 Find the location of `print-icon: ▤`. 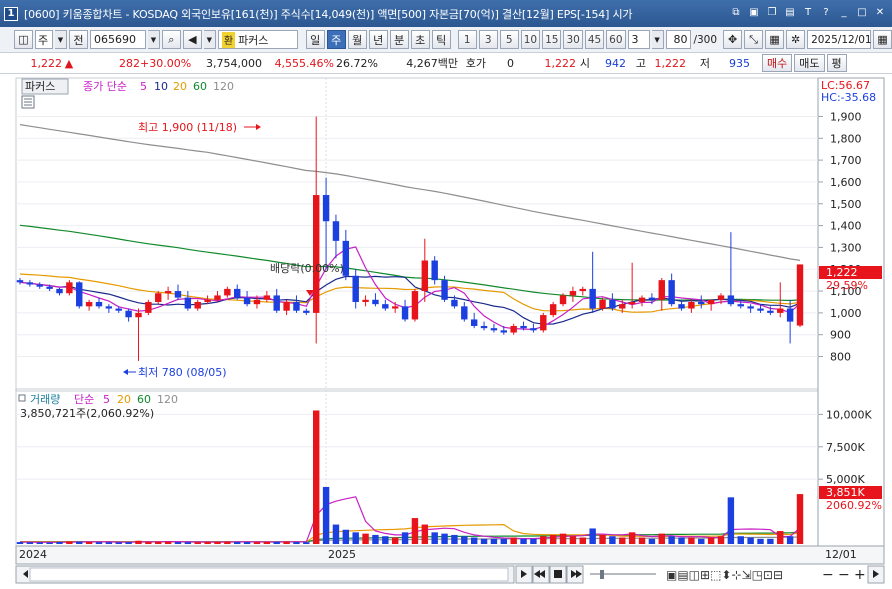

print-icon: ▤ is located at coordinates (790, 12).